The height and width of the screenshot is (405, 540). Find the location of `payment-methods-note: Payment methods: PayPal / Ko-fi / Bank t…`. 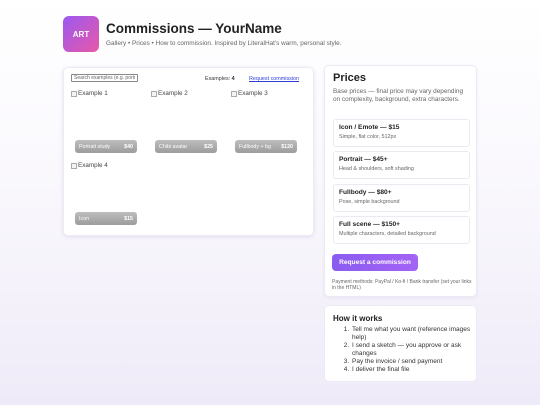

payment-methods-note: Payment methods: PayPal / Ko-fi / Bank t… is located at coordinates (402, 285).